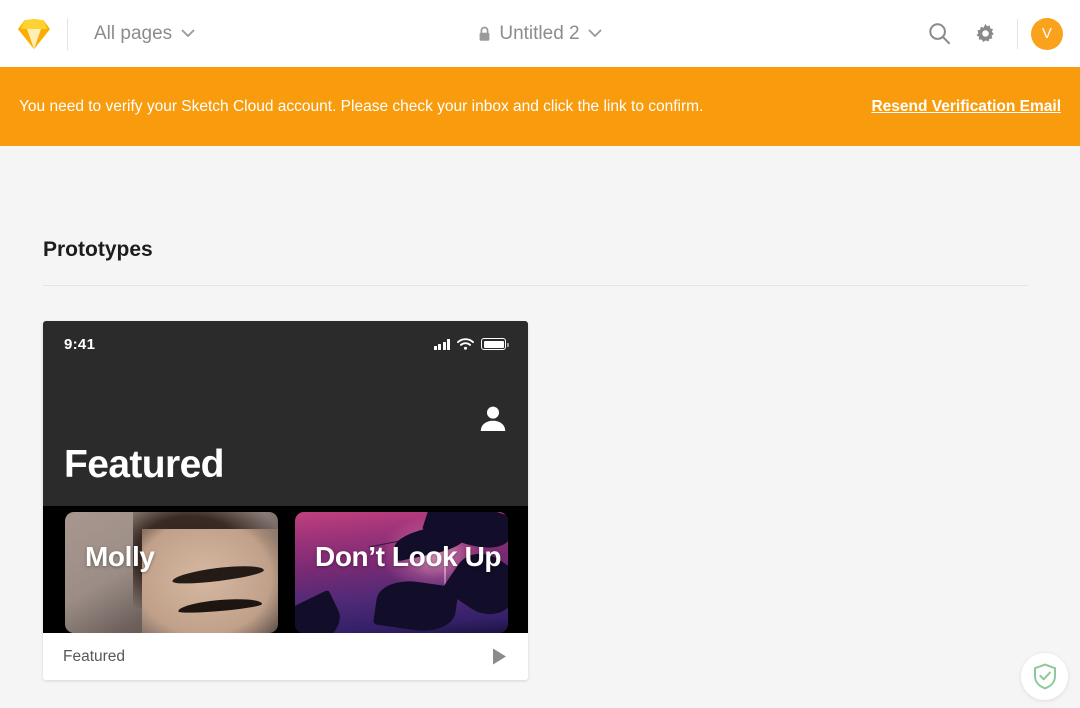 The height and width of the screenshot is (708, 1080). I want to click on all-pages-dropdown: All pages, so click(144, 34).